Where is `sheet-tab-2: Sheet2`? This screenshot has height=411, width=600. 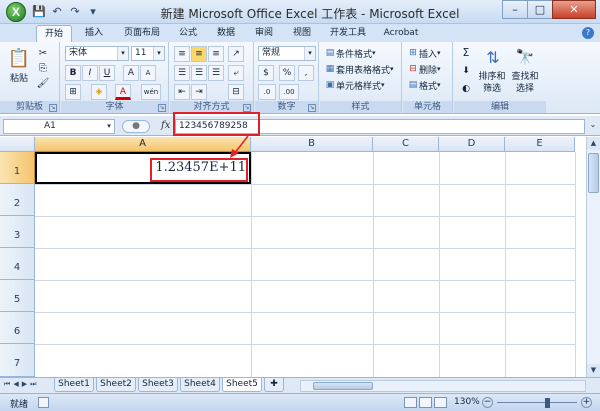
sheet-tab-2: Sheet2 is located at coordinates (116, 385).